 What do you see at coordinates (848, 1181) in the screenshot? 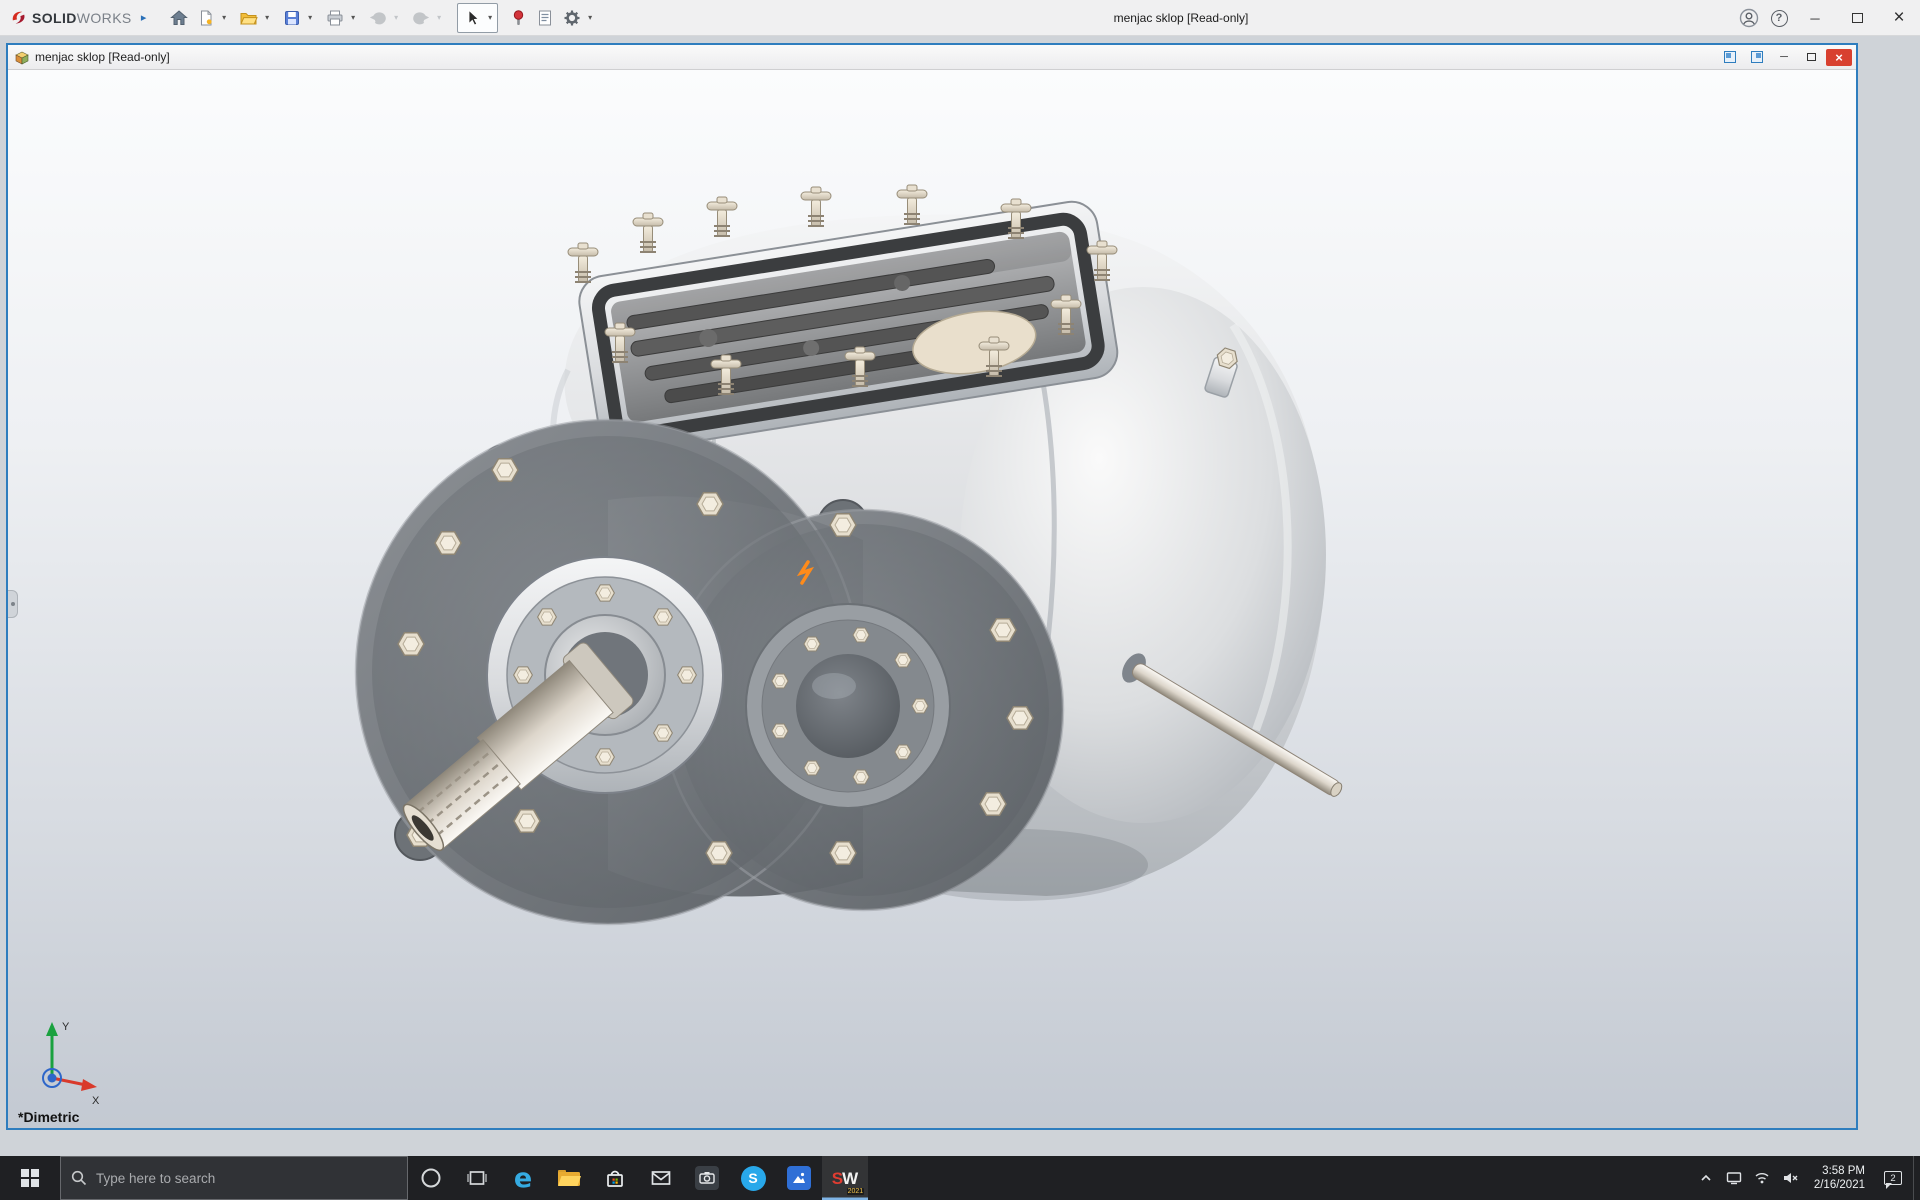
I see `solidworks-icon: SW 2021` at bounding box center [848, 1181].